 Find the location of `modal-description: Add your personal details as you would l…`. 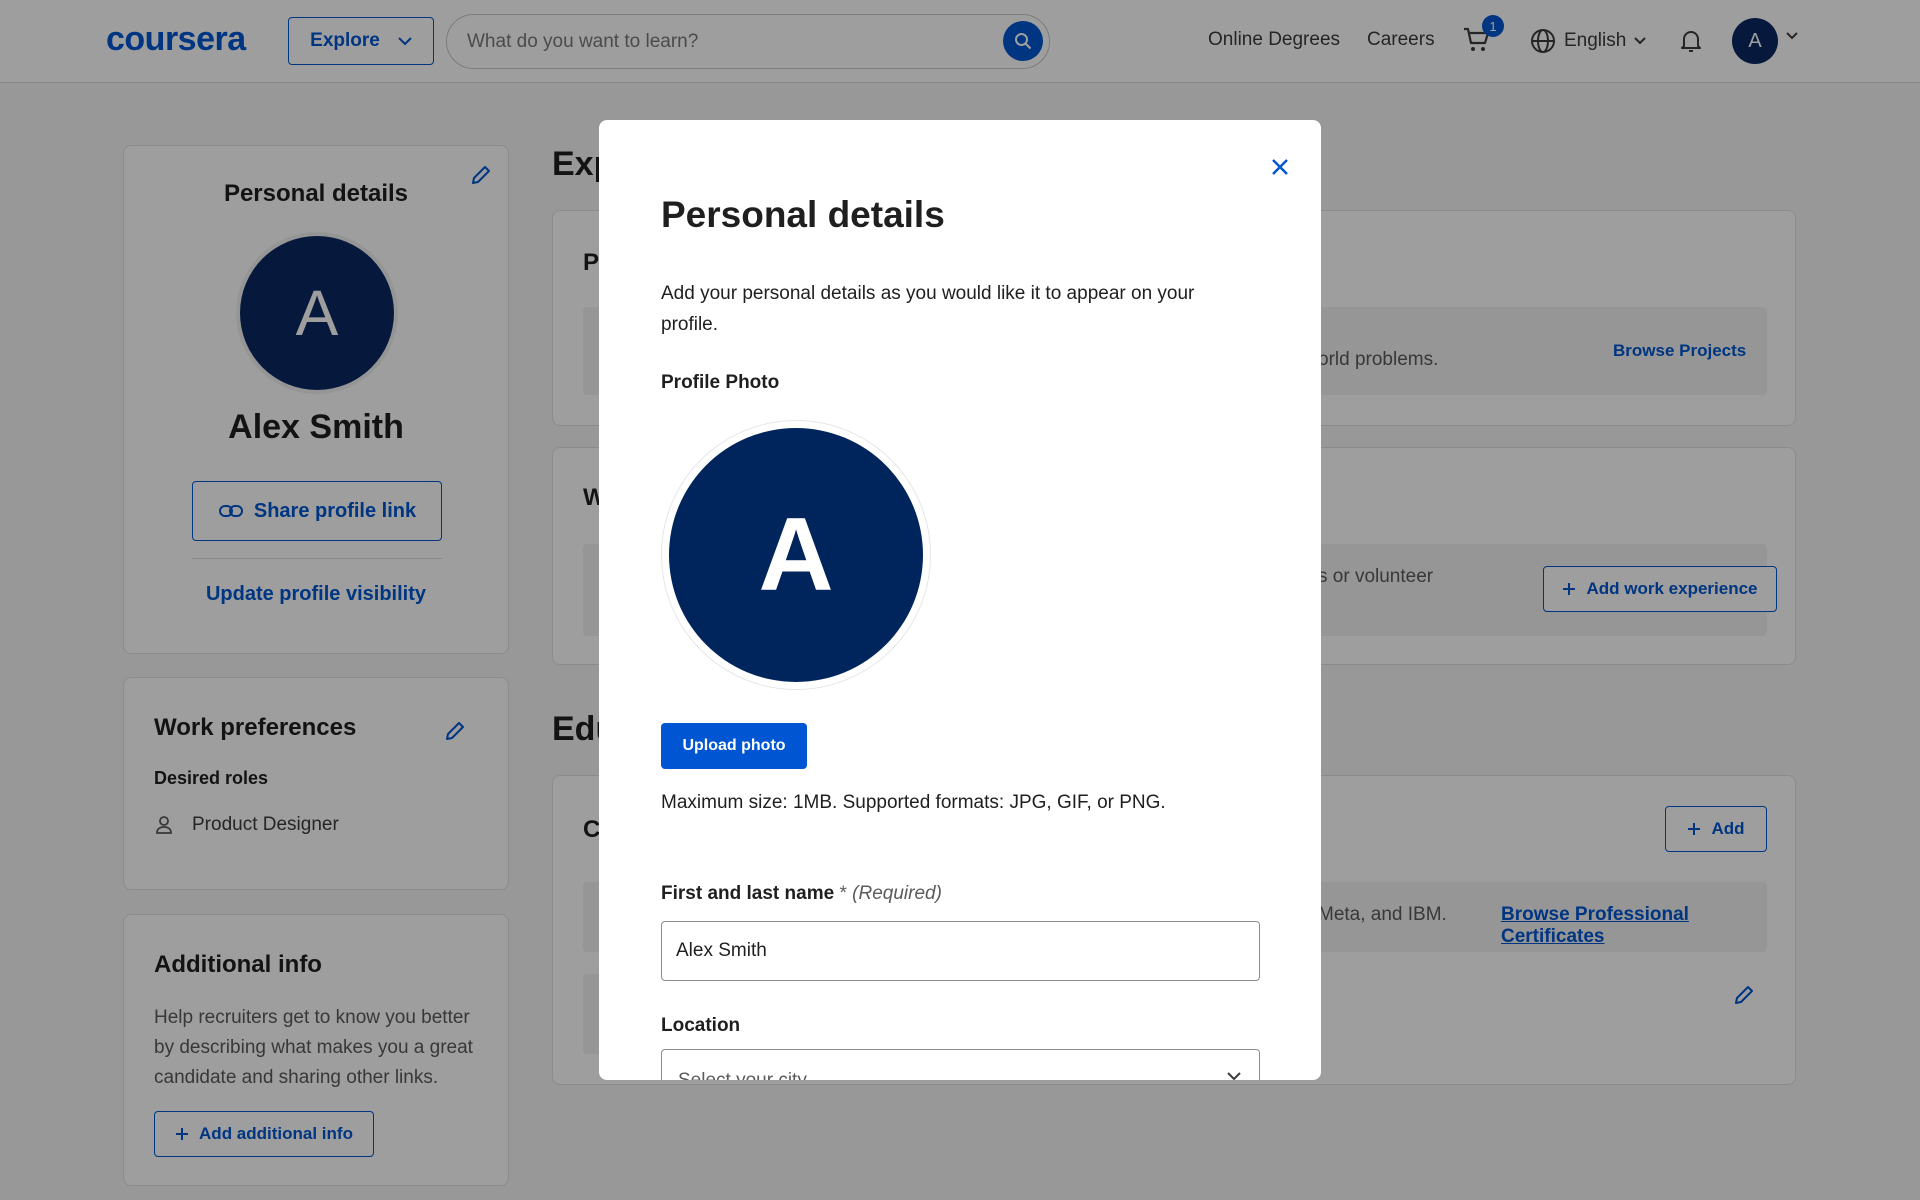

modal-description: Add your personal details as you would l… is located at coordinates (928, 309).